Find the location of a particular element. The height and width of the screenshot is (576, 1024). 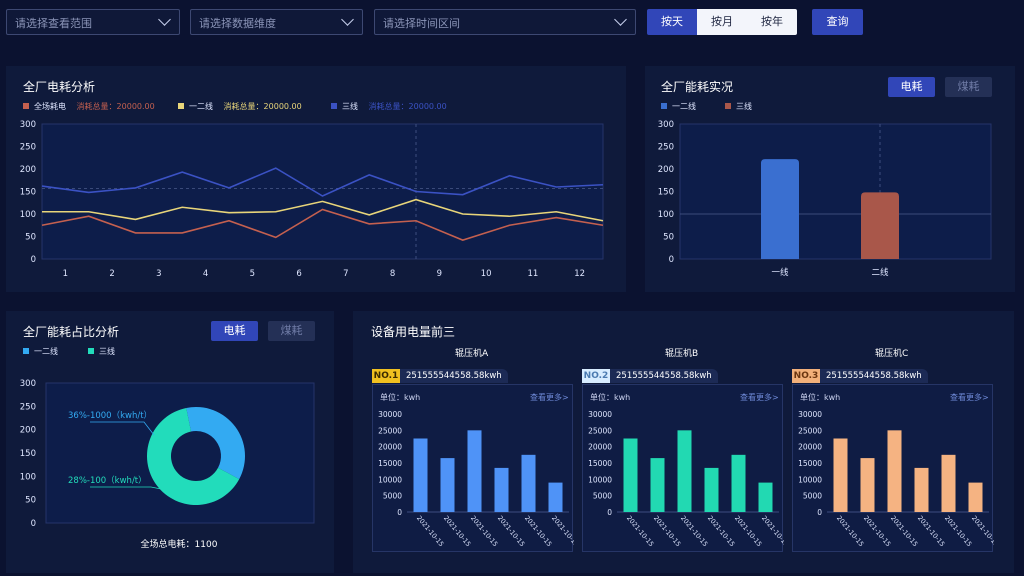

y-tick-label: 150 is located at coordinates (28, 193).